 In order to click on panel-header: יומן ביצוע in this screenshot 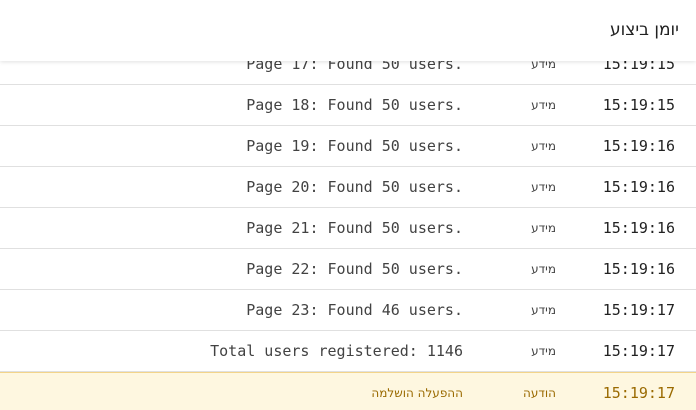, I will do `click(348, 30)`.